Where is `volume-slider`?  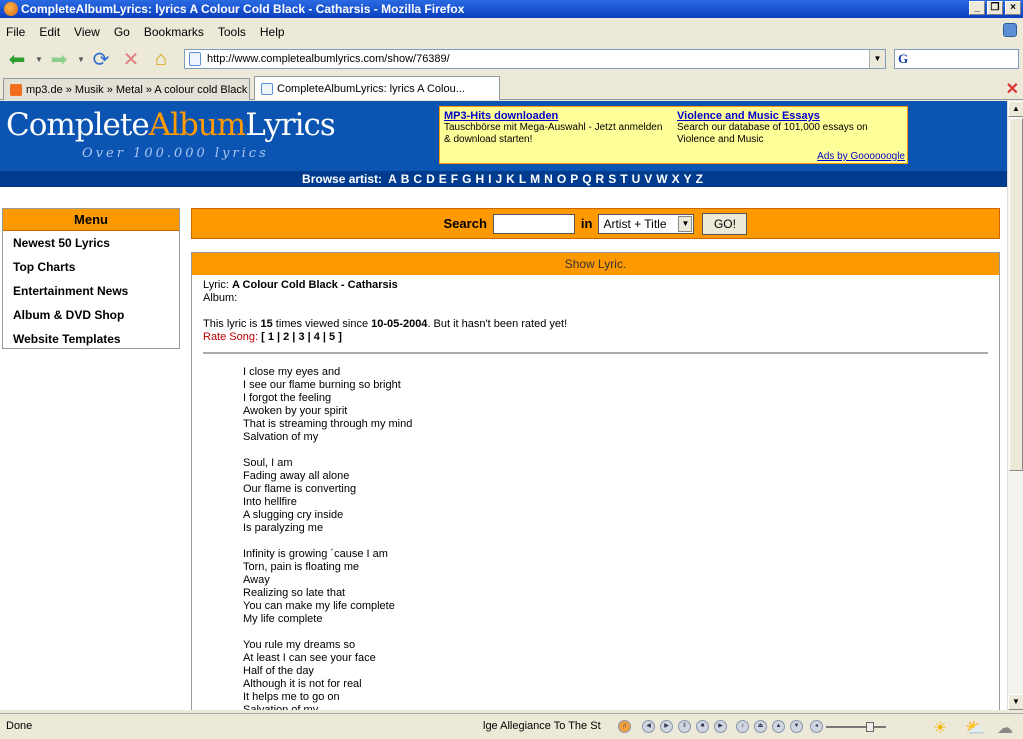
volume-slider is located at coordinates (856, 727).